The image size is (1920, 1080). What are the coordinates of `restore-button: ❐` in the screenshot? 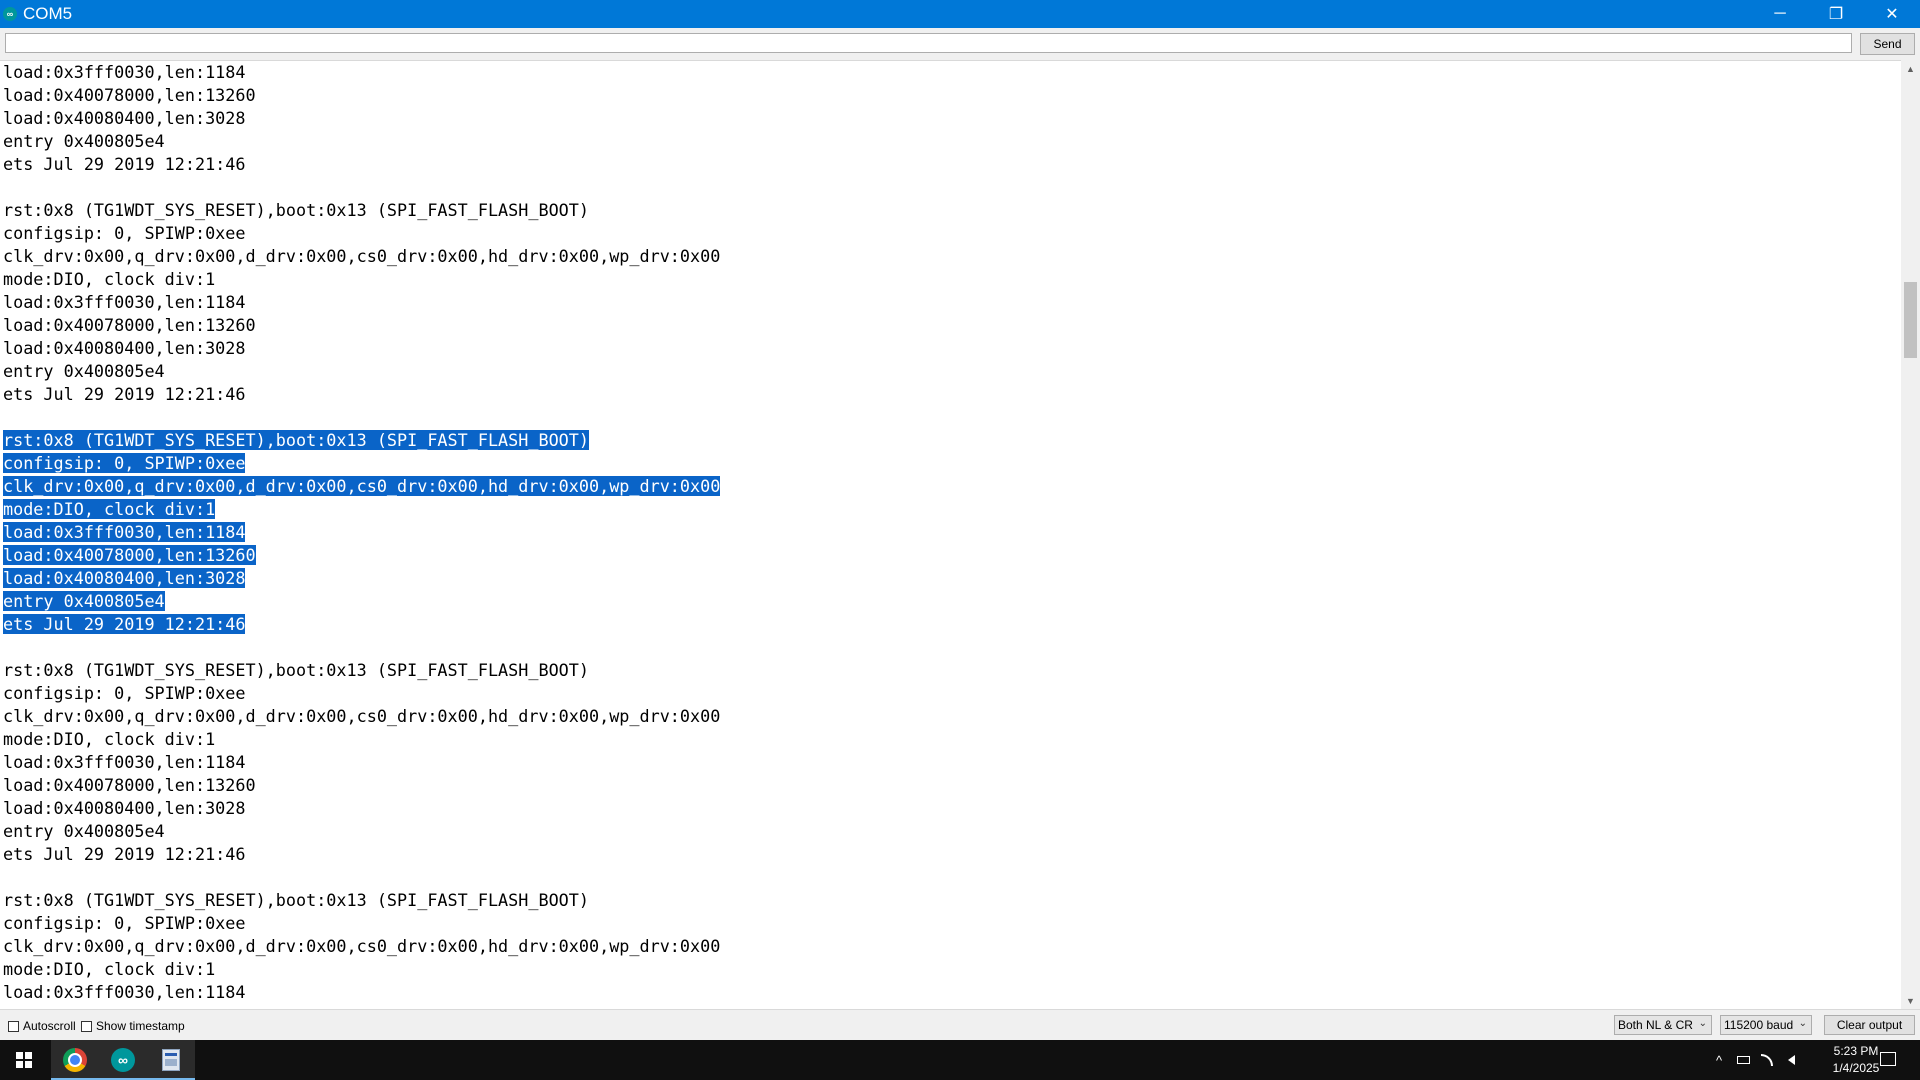 It's located at (1836, 14).